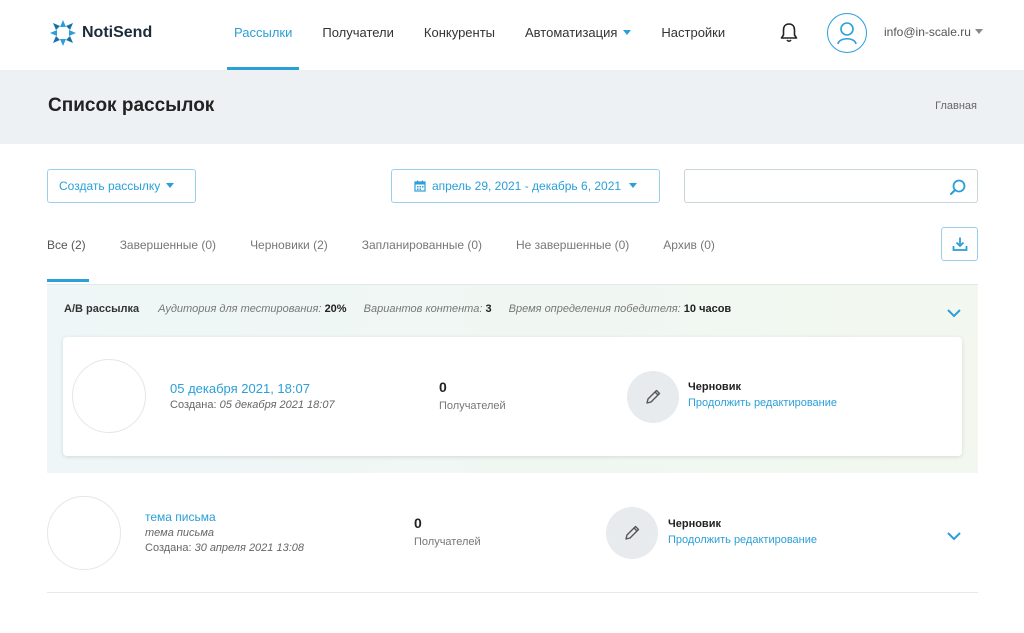 The height and width of the screenshot is (633, 1024). What do you see at coordinates (512, 107) in the screenshot?
I see `page-header: Список рассылок Главная` at bounding box center [512, 107].